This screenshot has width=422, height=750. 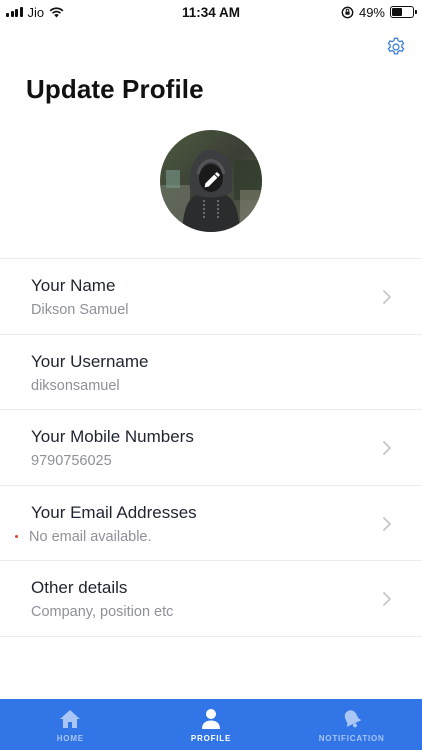 I want to click on tab-profile: PROFILE, so click(x=211, y=724).